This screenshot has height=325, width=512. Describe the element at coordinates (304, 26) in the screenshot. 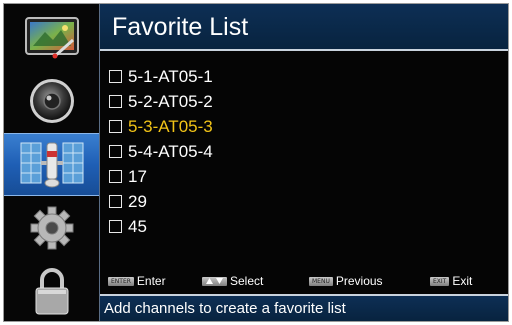

I see `header-bar: Favorite List` at that location.